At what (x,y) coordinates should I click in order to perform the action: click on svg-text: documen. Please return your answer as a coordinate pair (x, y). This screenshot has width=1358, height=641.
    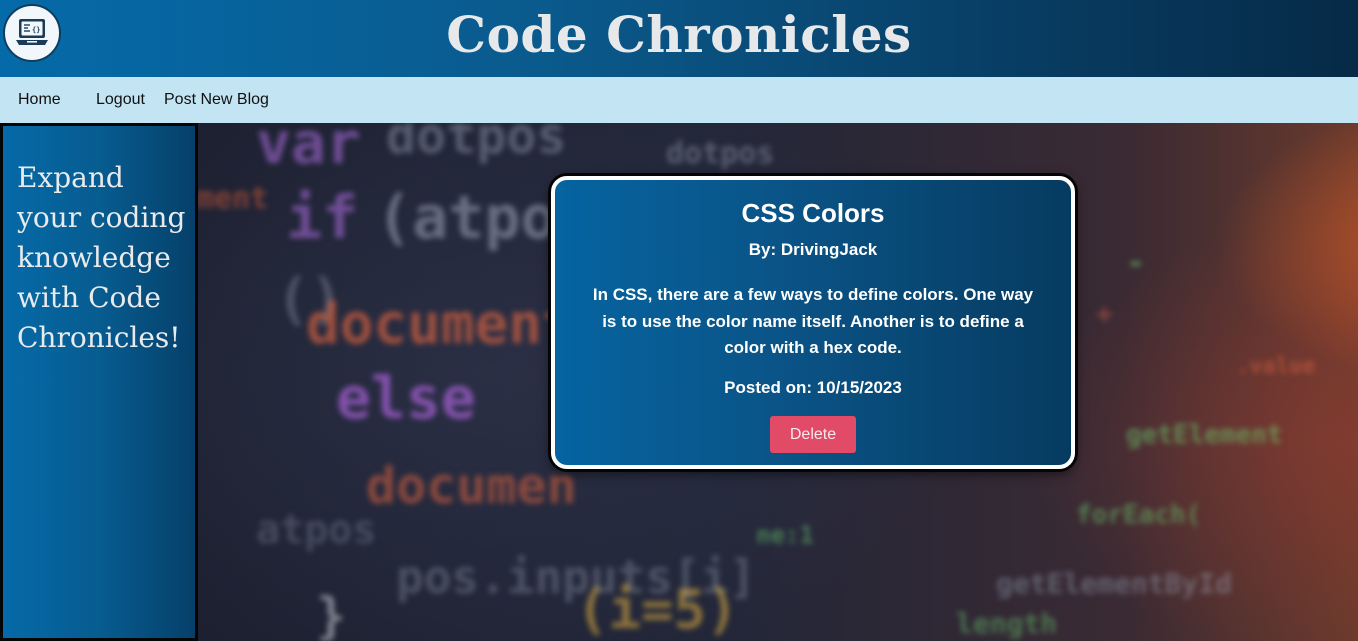
    Looking at the image, I should click on (471, 486).